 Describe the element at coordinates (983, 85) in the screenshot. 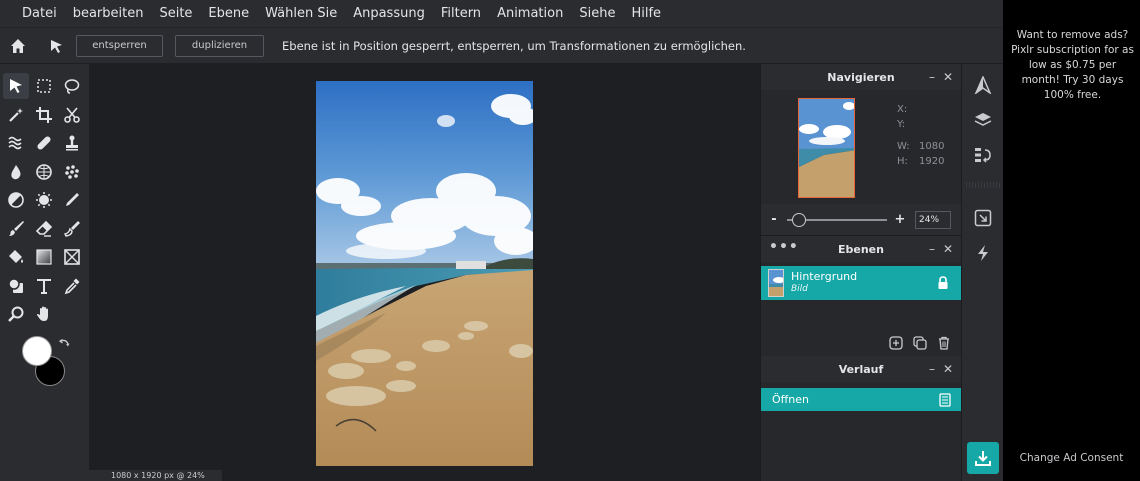

I see `navigator-toggle-icon` at that location.